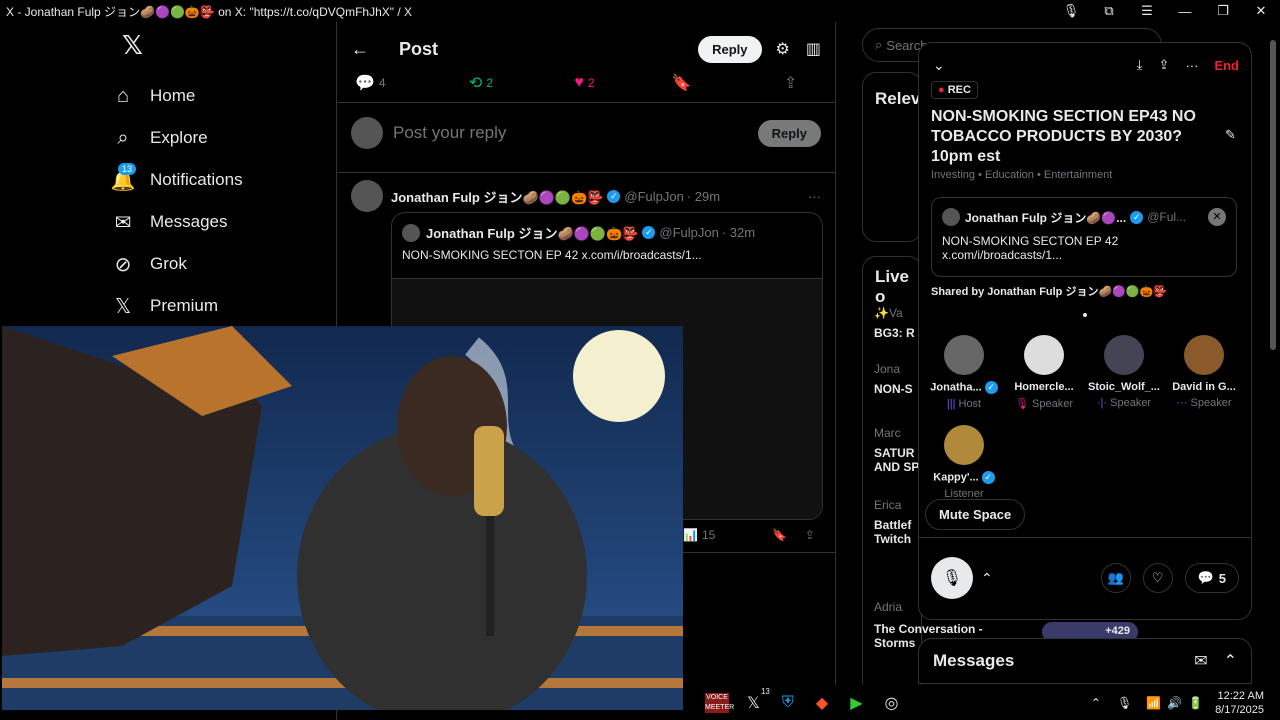 The image size is (1280, 720). I want to click on extensions-icon: ⧉, so click(1109, 11).